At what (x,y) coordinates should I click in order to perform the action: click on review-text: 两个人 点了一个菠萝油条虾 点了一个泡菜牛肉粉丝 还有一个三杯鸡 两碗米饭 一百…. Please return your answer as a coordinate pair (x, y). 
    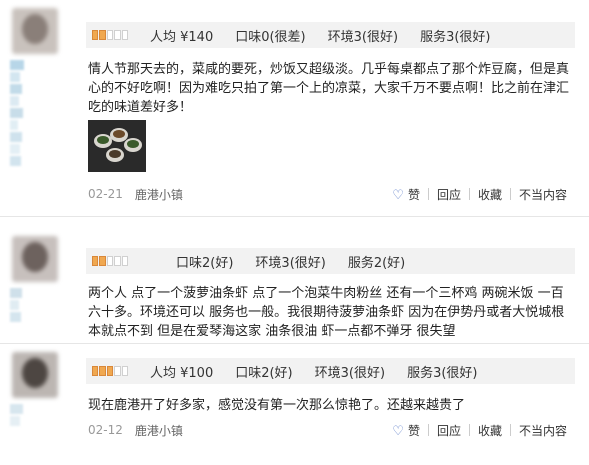
    Looking at the image, I should click on (326, 312).